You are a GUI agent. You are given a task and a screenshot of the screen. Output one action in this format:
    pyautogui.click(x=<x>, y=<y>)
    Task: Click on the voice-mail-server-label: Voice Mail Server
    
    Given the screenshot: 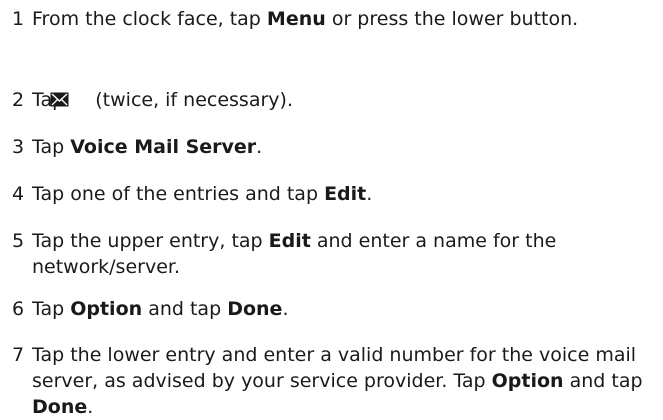 What is the action you would take?
    pyautogui.click(x=163, y=147)
    